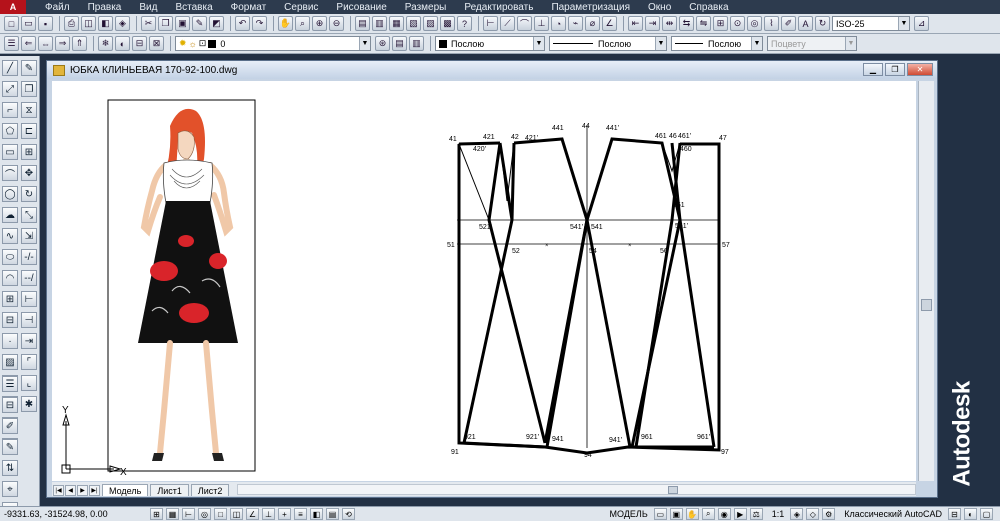 This screenshot has width=1000, height=521. What do you see at coordinates (105, 7) in the screenshot?
I see `menu-edit: Правка` at bounding box center [105, 7].